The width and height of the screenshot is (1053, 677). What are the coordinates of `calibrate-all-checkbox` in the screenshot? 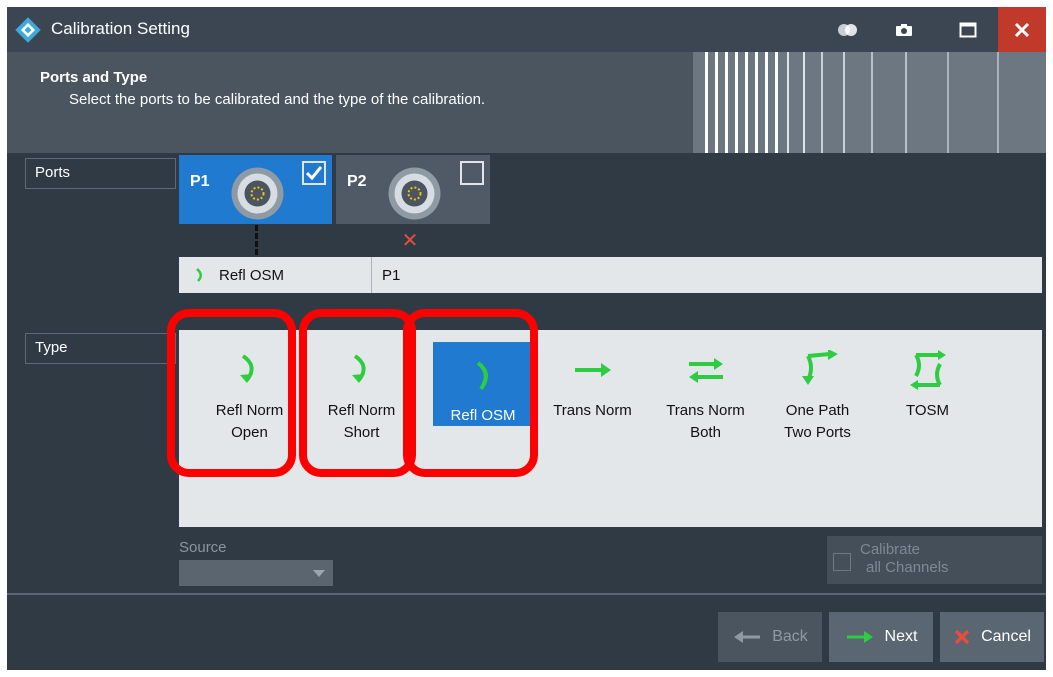 It's located at (842, 562).